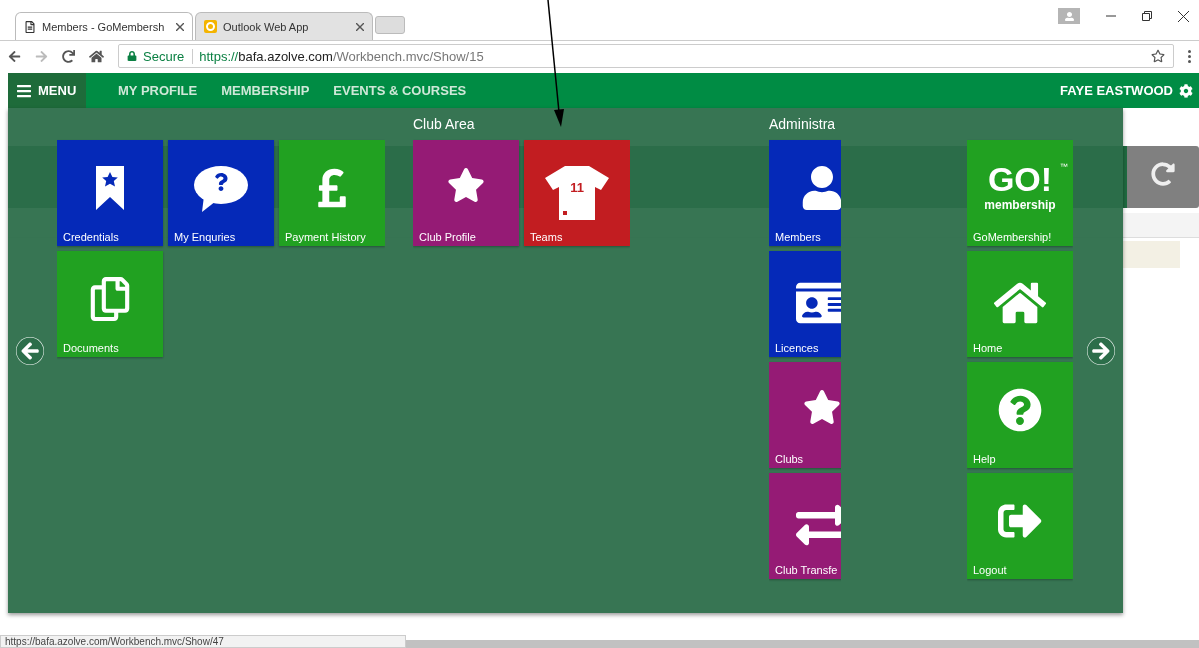 The width and height of the screenshot is (1199, 648). I want to click on menu-tile: Club Transfe, so click(805, 526).